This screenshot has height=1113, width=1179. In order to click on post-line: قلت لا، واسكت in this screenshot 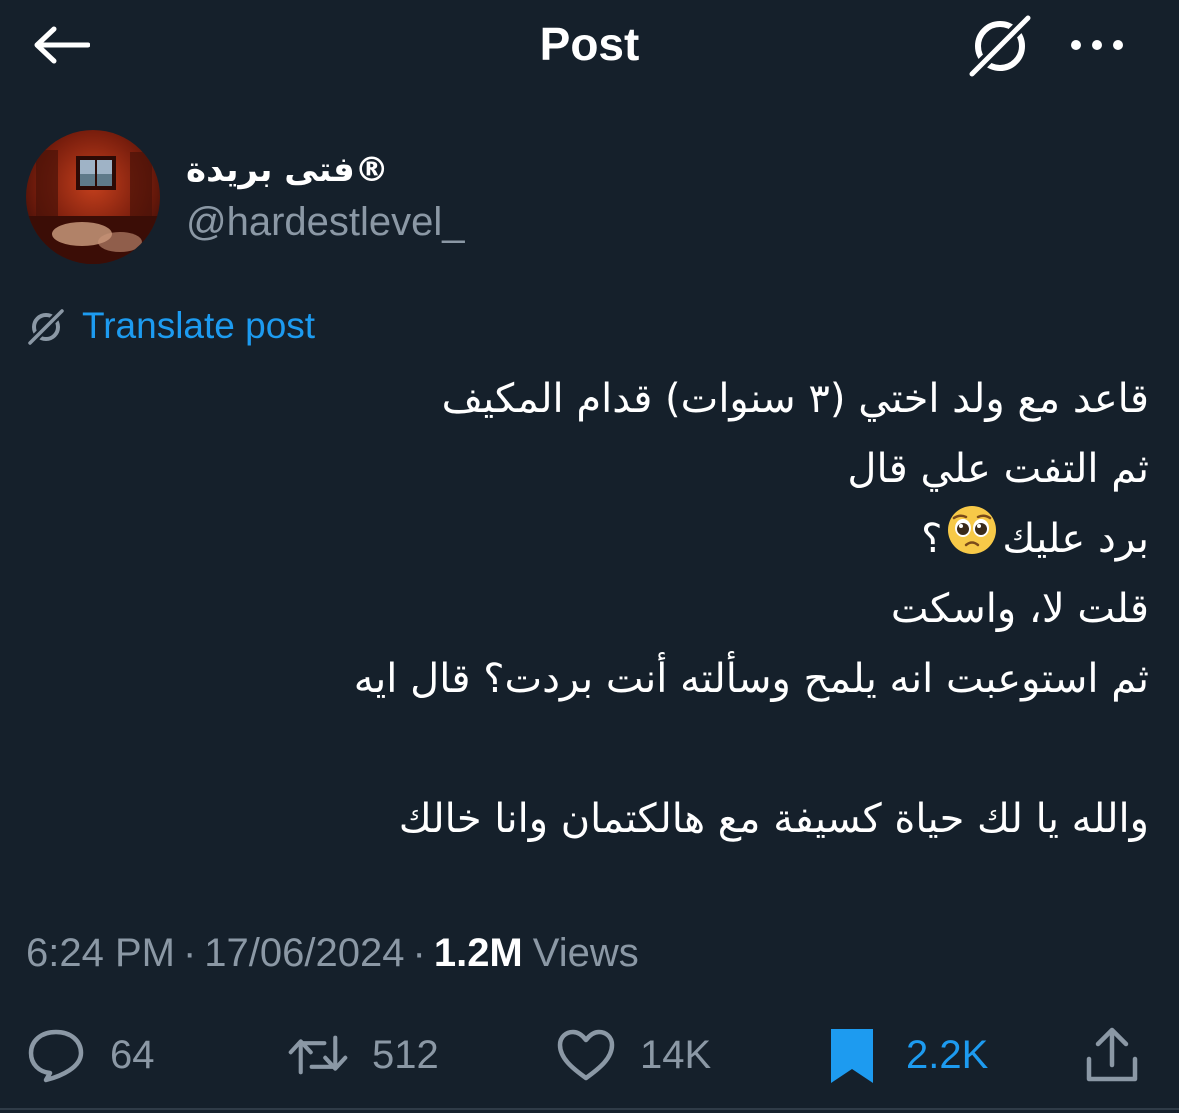, I will do `click(1019, 609)`.